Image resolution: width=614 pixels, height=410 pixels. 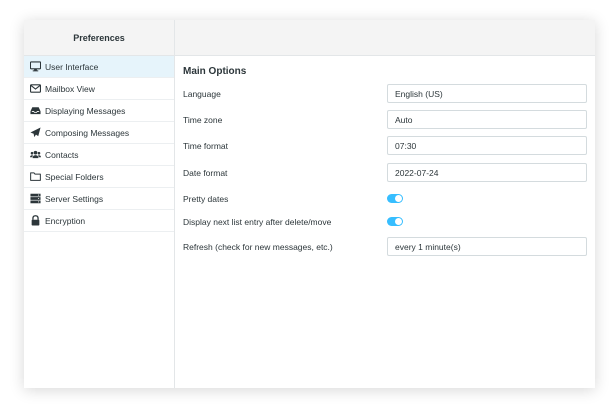 I want to click on server-icon, so click(x=35, y=199).